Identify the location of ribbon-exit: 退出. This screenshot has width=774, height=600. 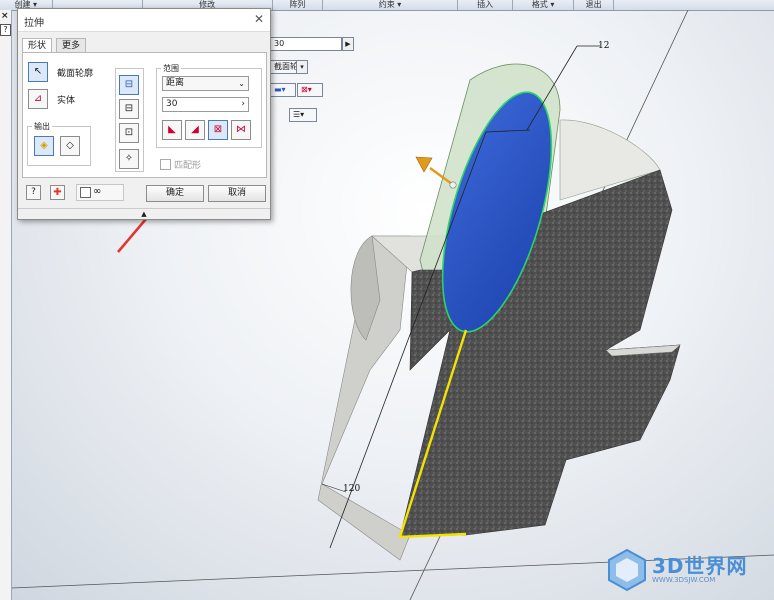
(594, 5).